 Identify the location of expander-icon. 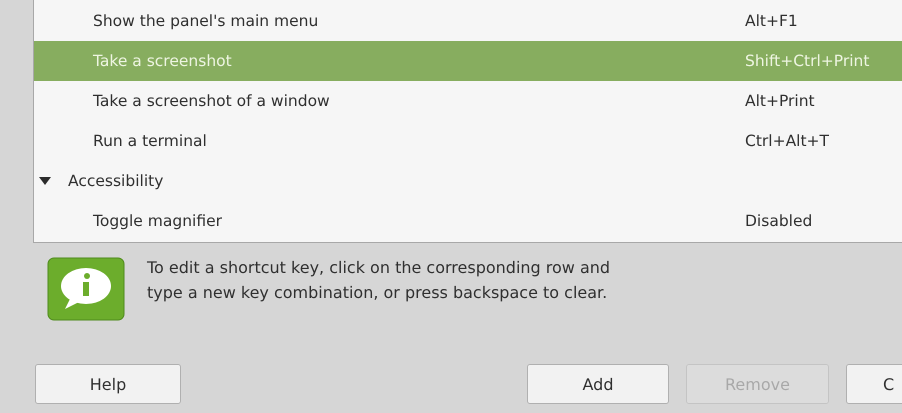
(45, 181).